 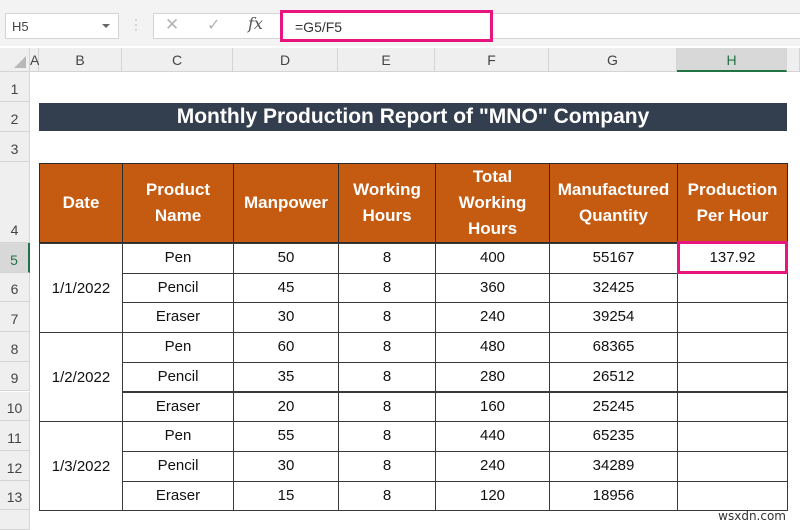 I want to click on select-all-button, so click(x=15, y=60).